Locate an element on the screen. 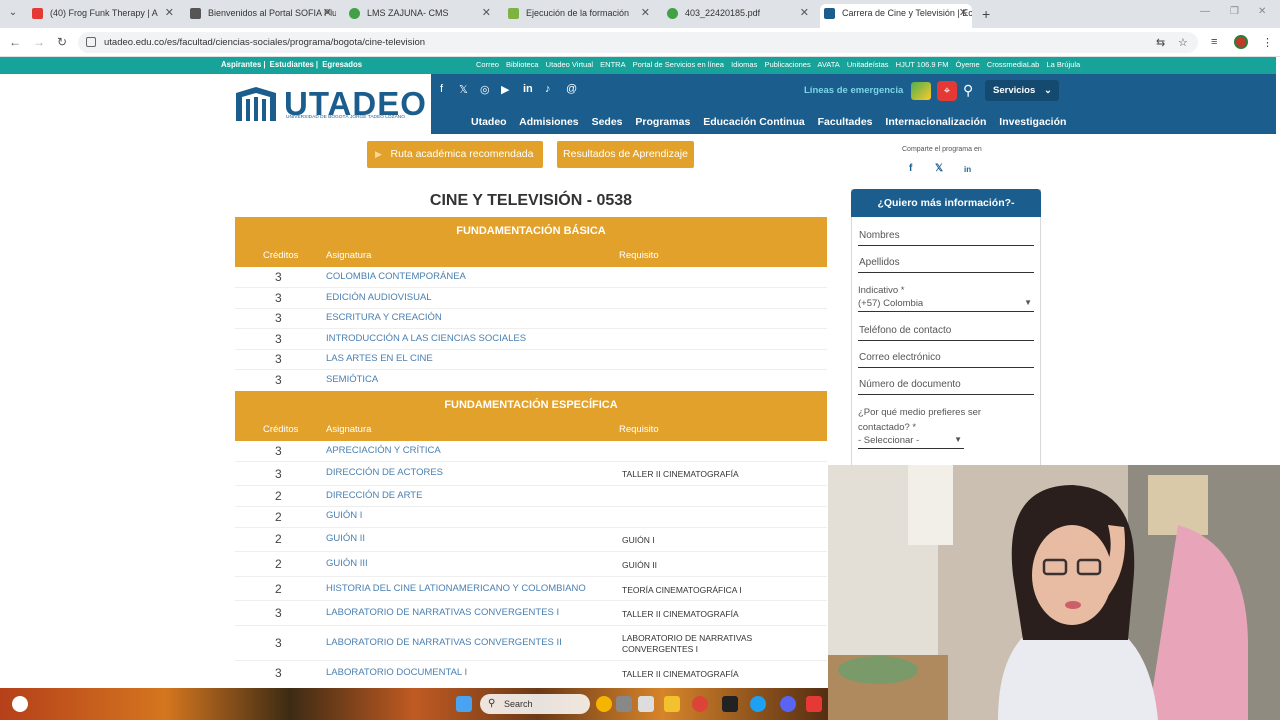 The image size is (1280, 720). nav-utadeo: Utadeo is located at coordinates (489, 122).